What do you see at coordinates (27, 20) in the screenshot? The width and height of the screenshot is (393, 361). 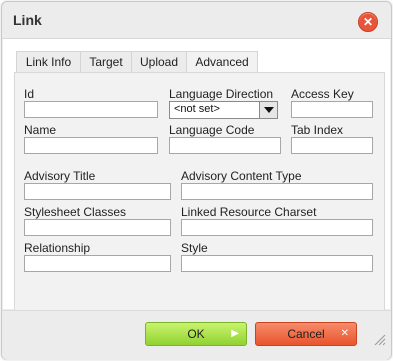 I see `dialog-title: Link` at bounding box center [27, 20].